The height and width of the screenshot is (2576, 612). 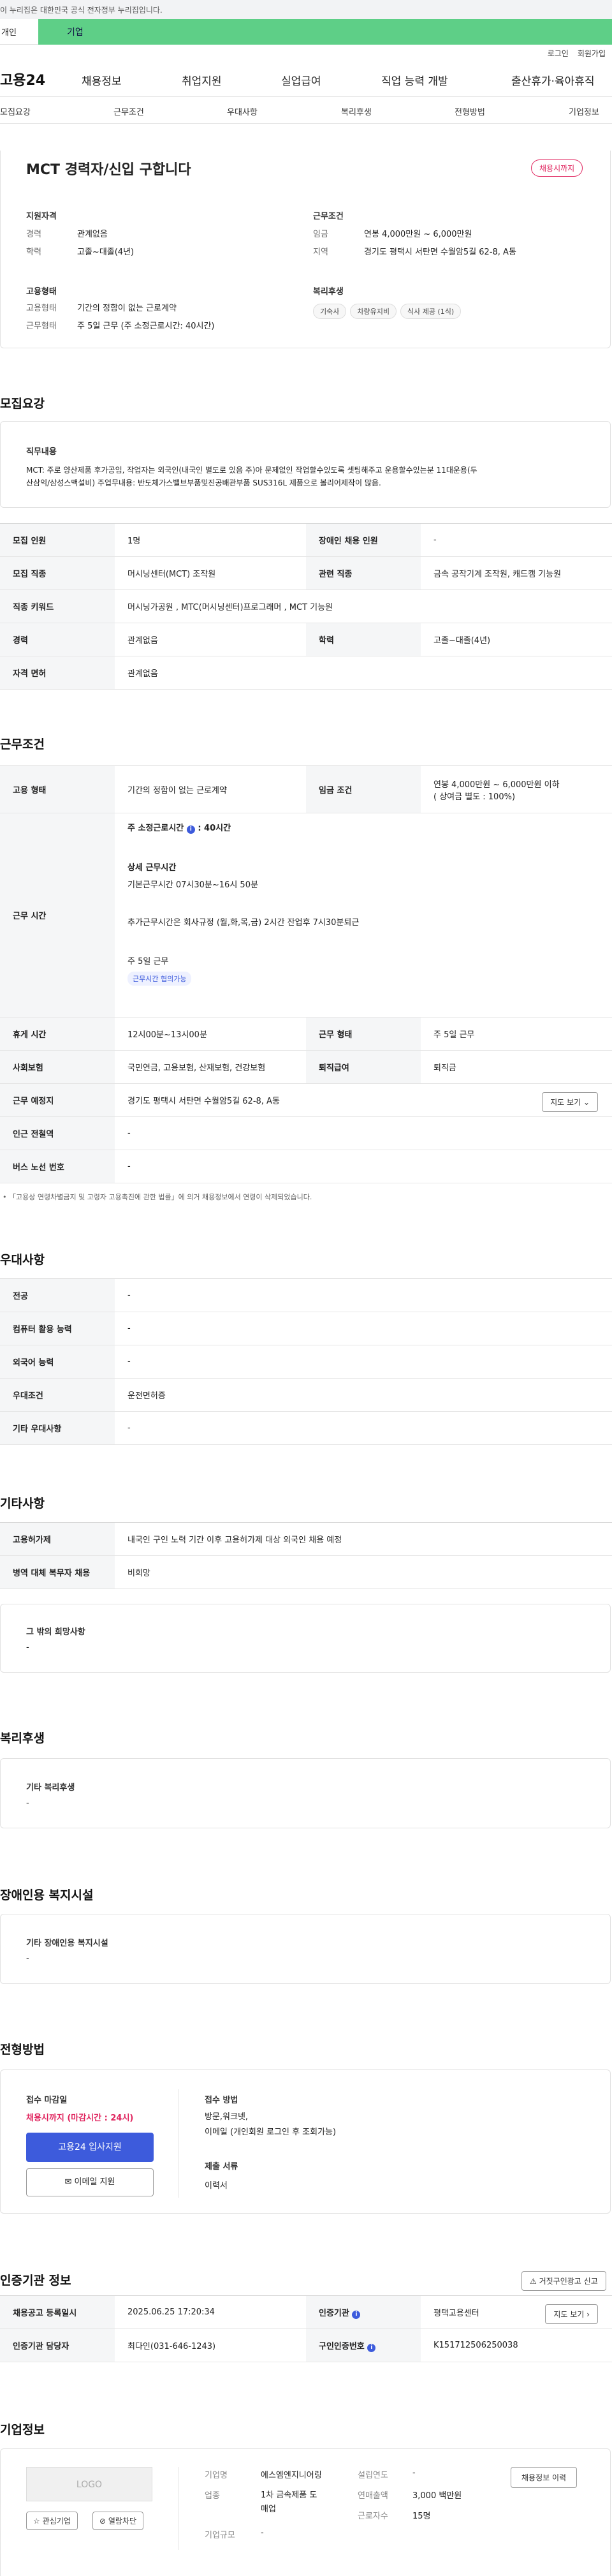 What do you see at coordinates (152, 868) in the screenshot?
I see `detail-hours-heading: 상세 근무시간` at bounding box center [152, 868].